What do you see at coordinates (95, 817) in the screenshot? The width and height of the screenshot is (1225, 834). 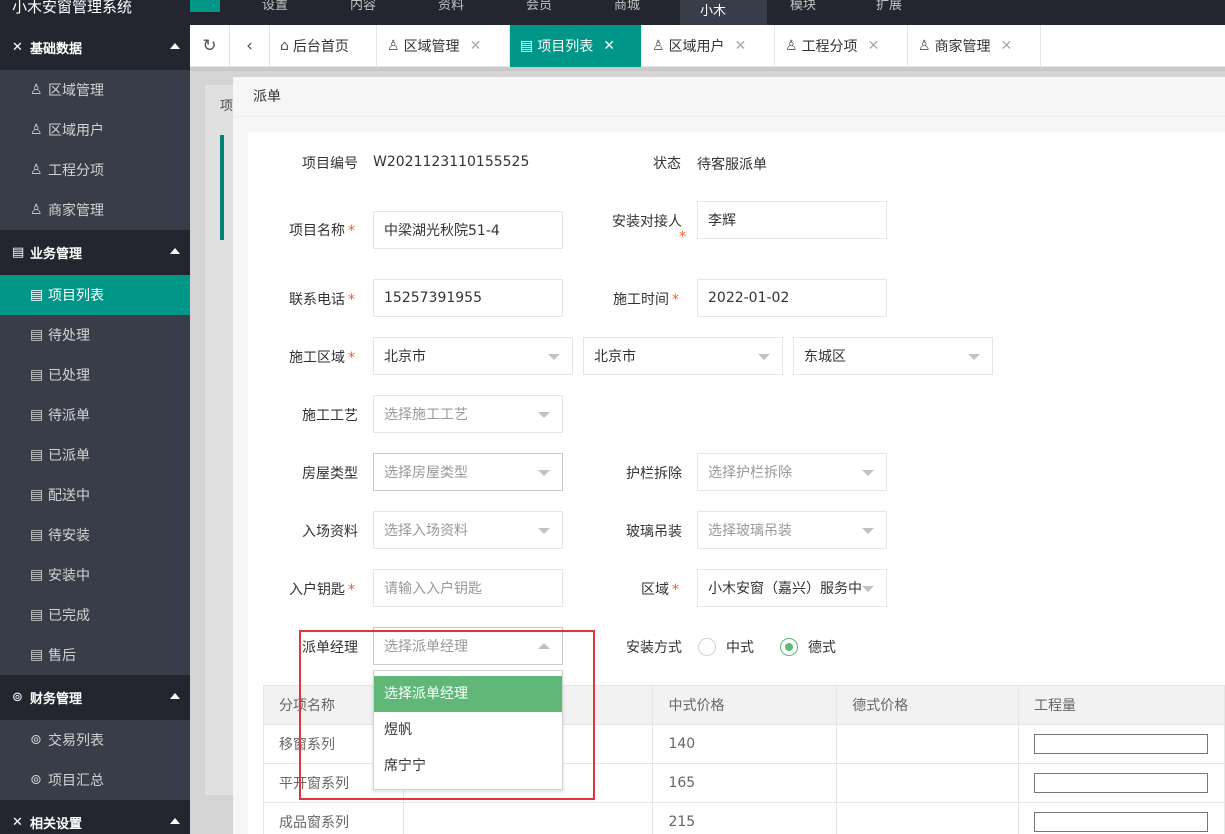 I see `sidebar-group-settings: ✕ 相关设置` at bounding box center [95, 817].